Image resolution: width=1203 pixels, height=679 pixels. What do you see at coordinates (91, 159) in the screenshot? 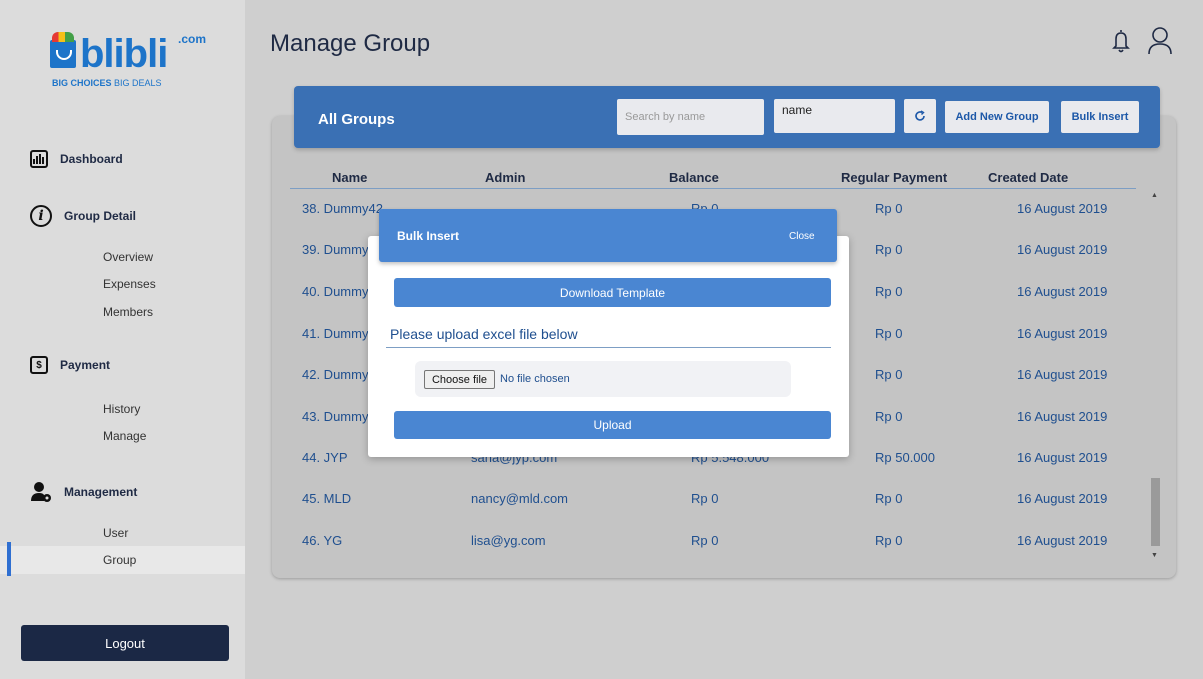
I see `sidebar-label-dashboard: Dashboard` at bounding box center [91, 159].